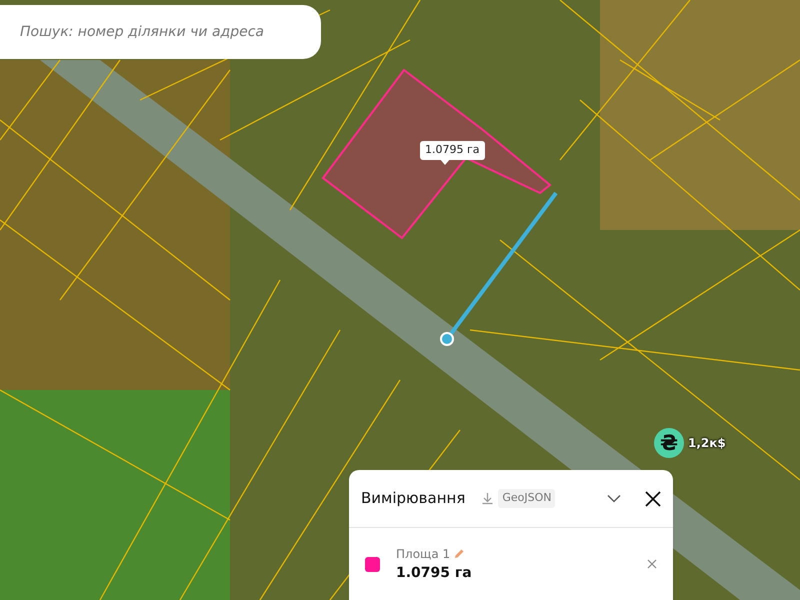 This screenshot has width=800, height=600. What do you see at coordinates (614, 498) in the screenshot?
I see `collapse-button` at bounding box center [614, 498].